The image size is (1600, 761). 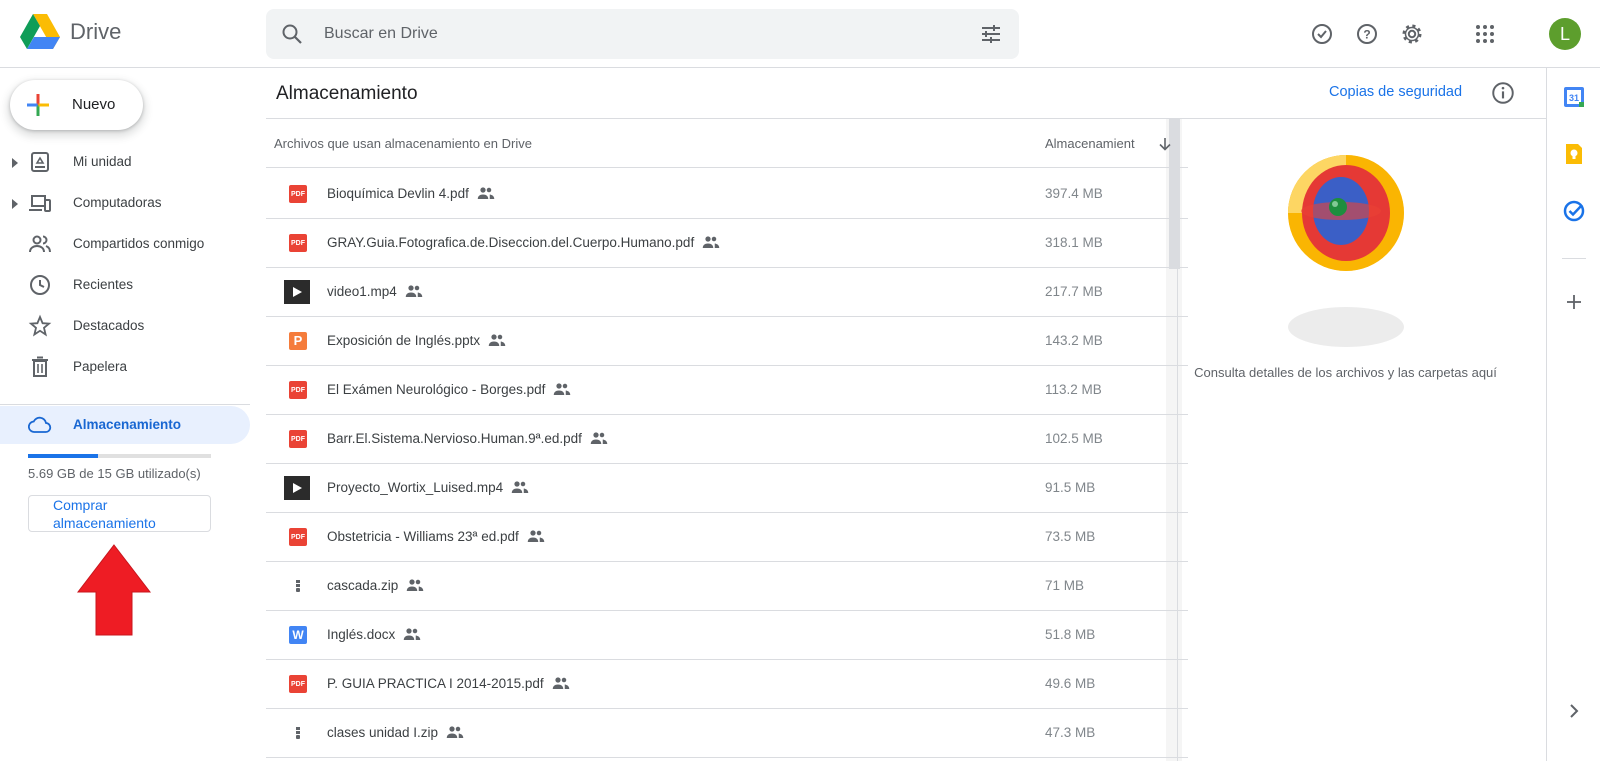 I want to click on help-button: ?, so click(x=1367, y=34).